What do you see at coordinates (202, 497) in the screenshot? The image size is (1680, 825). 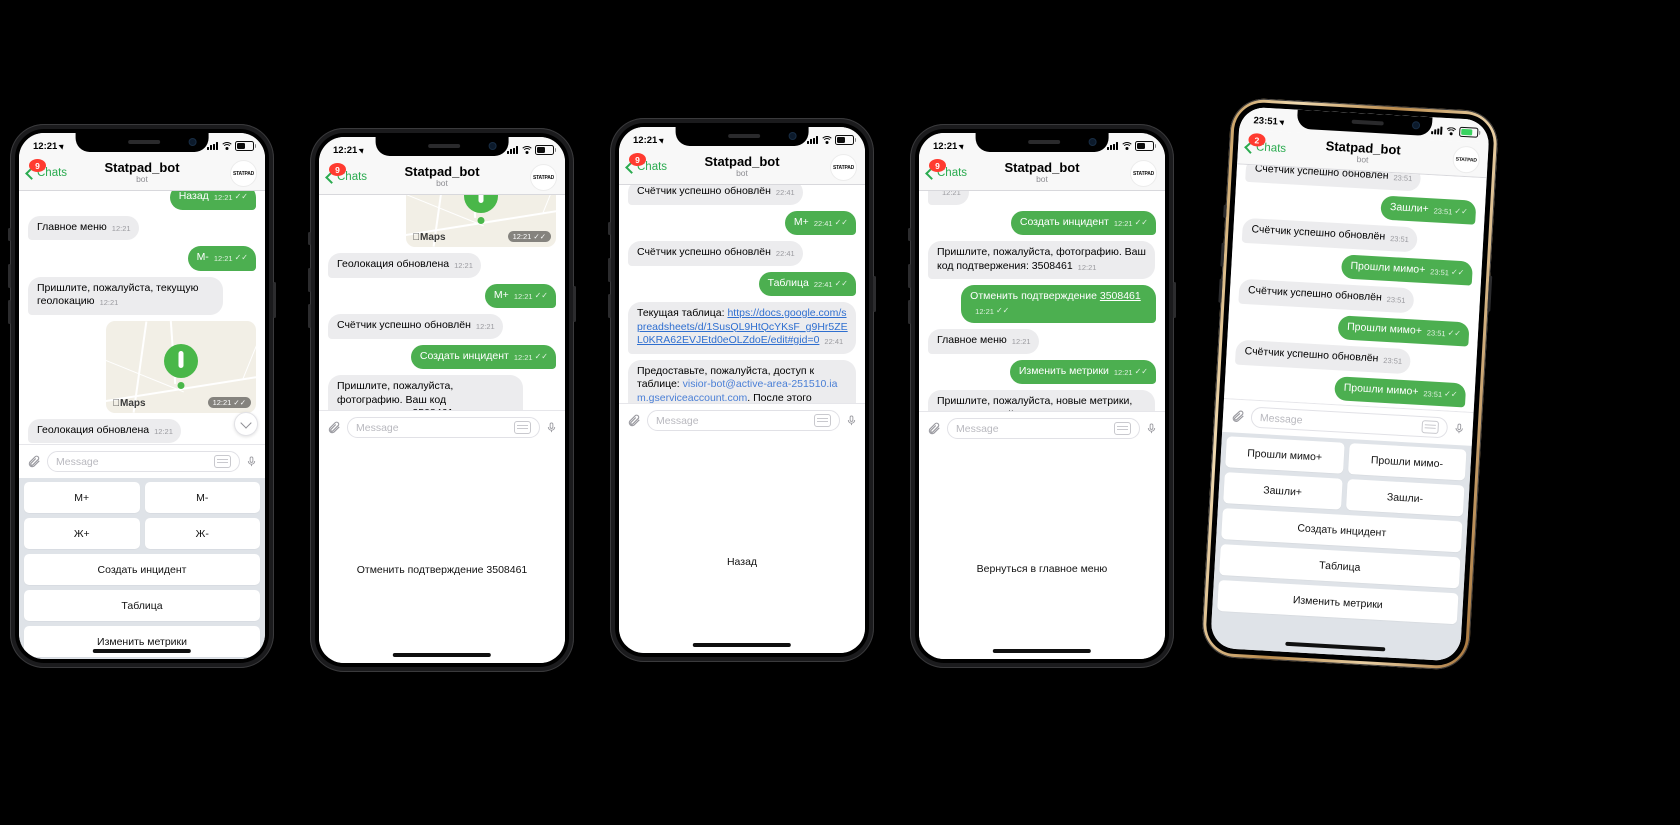 I see `keyboard-button: M-` at bounding box center [202, 497].